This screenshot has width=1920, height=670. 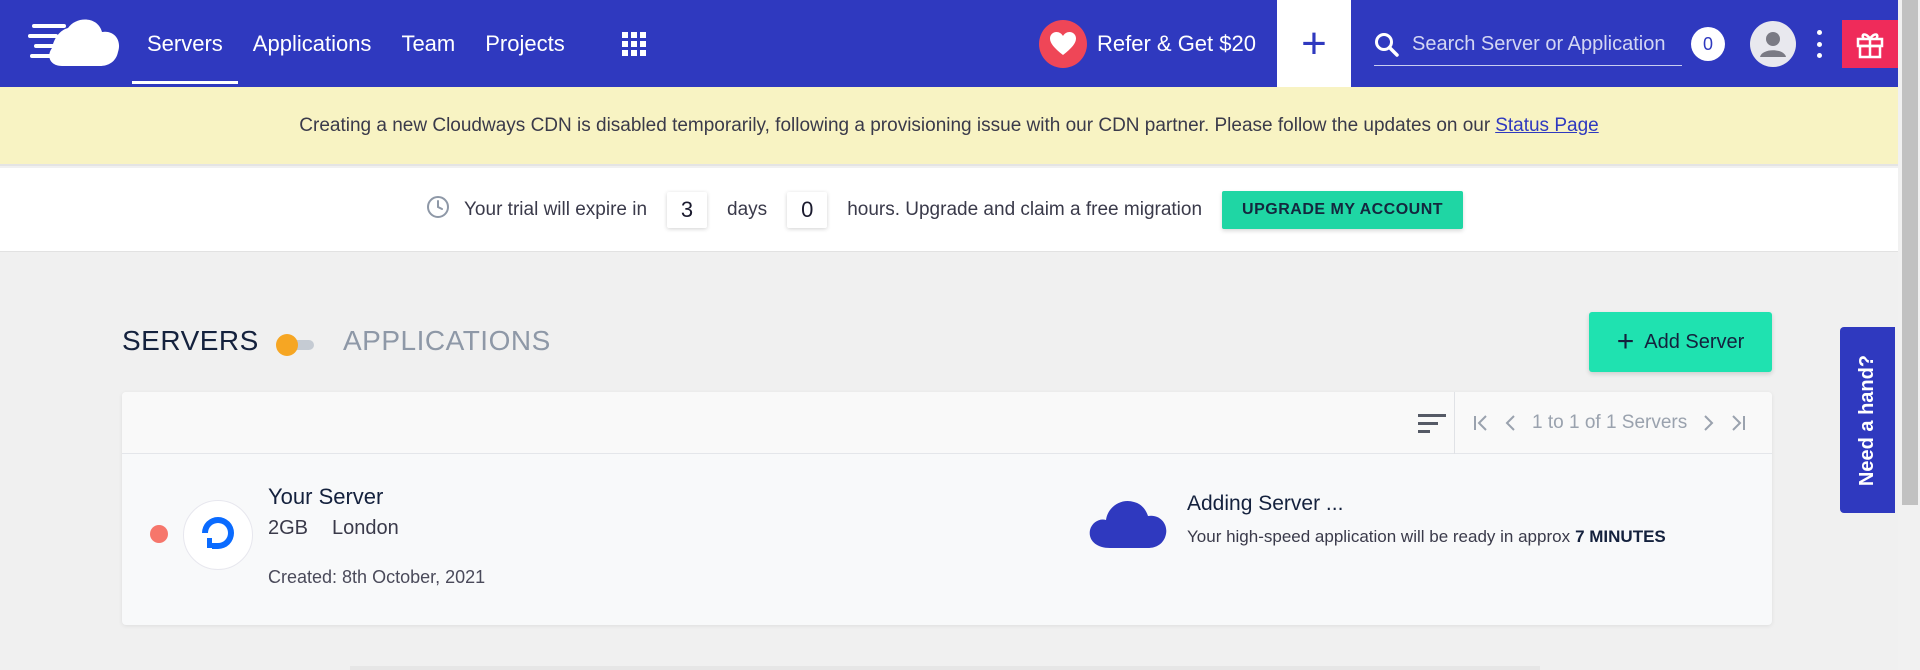 I want to click on first-page-icon, so click(x=1481, y=423).